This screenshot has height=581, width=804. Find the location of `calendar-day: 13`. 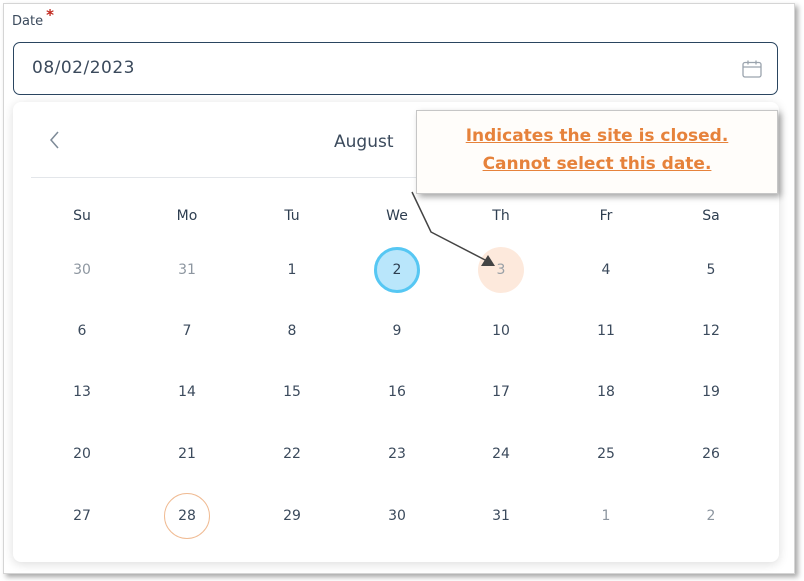

calendar-day: 13 is located at coordinates (82, 392).